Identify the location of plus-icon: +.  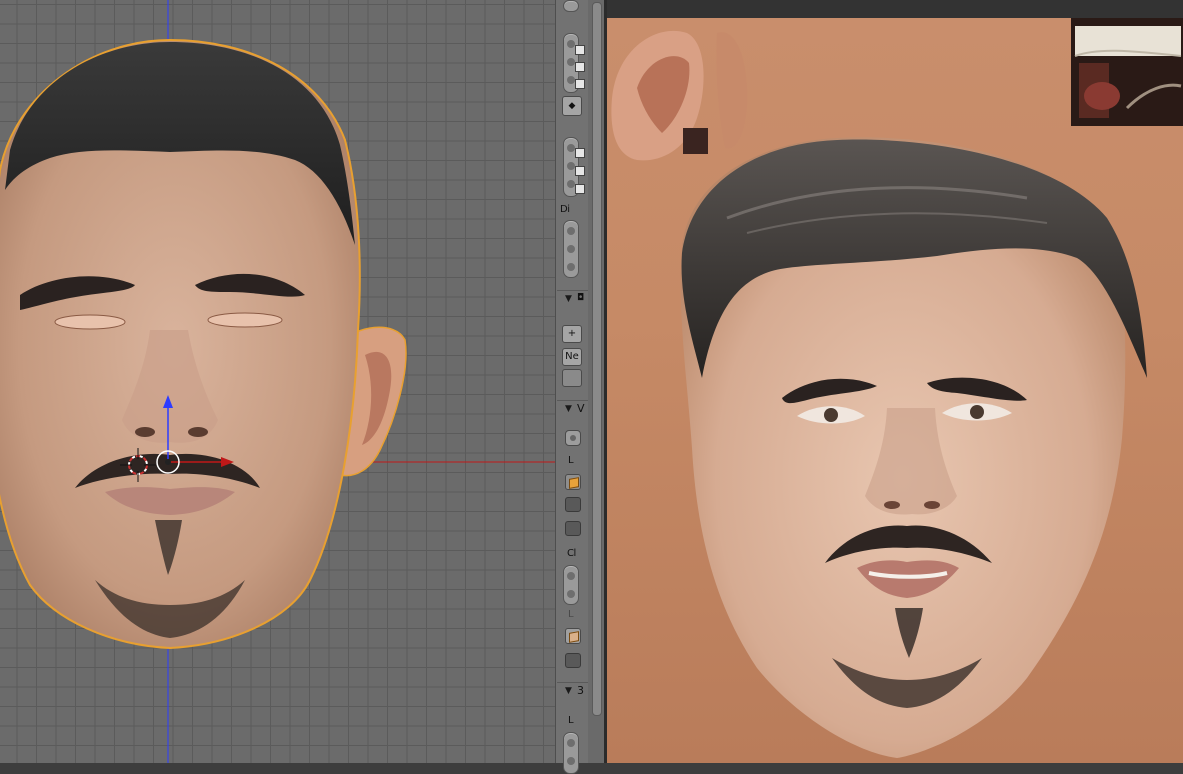
(572, 333).